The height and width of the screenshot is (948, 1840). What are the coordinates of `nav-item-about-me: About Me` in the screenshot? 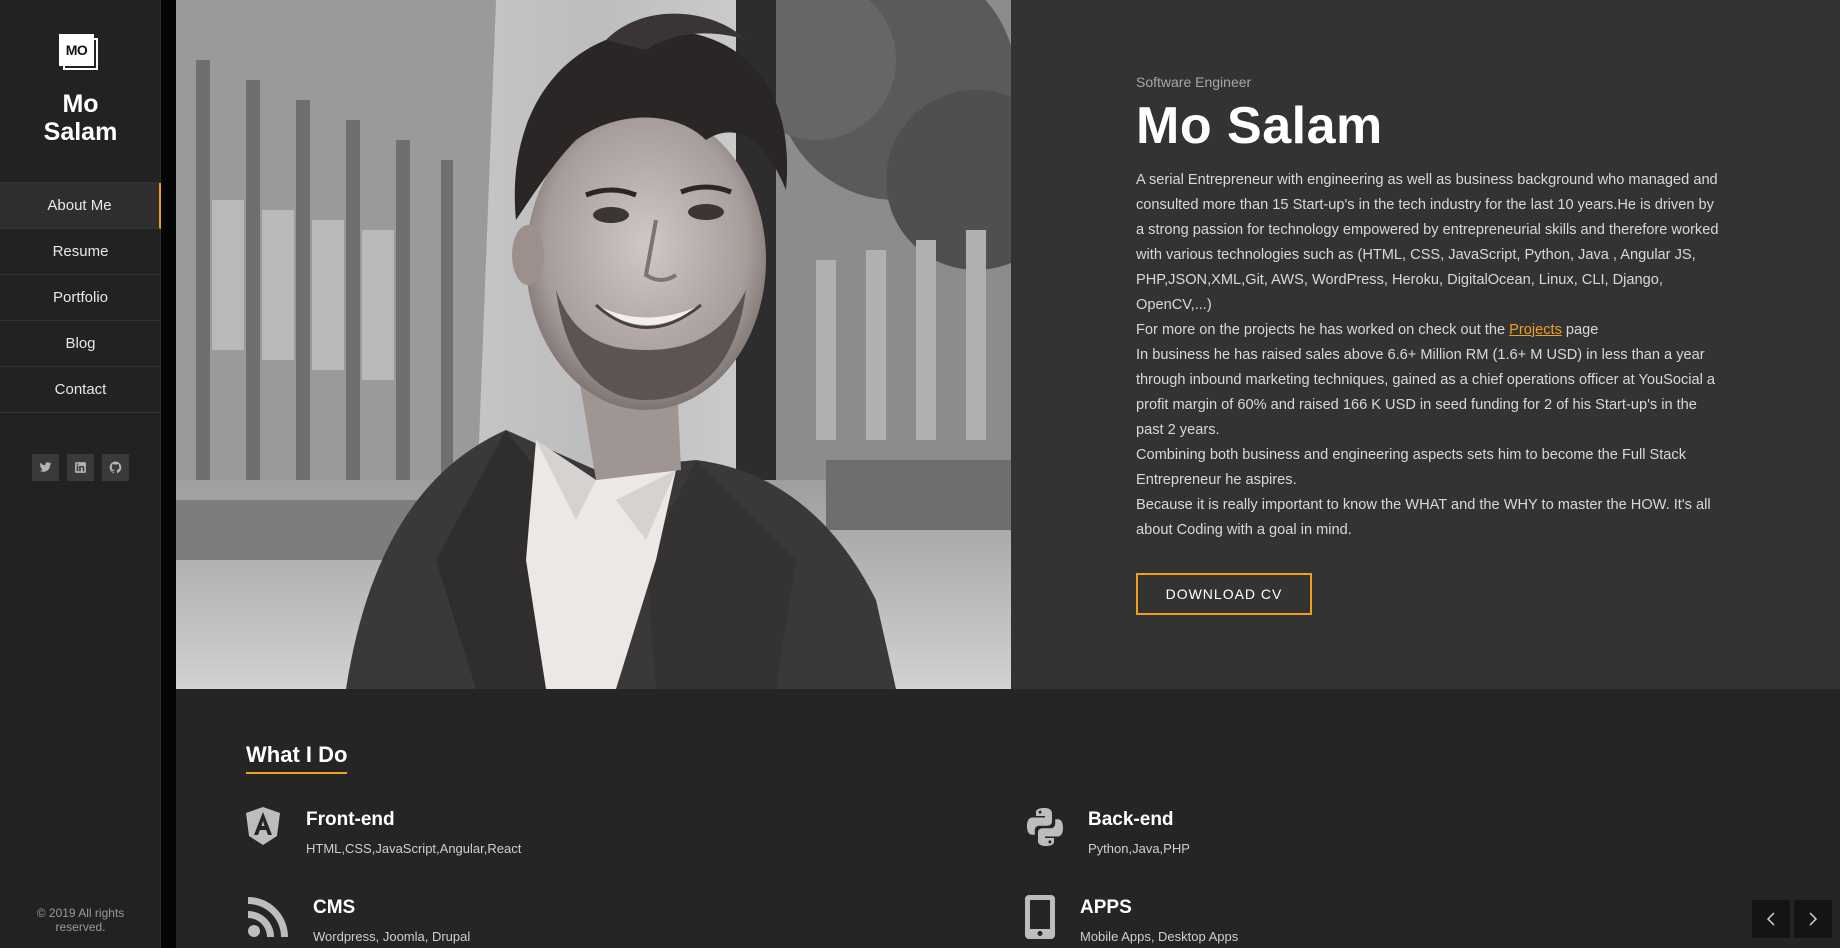 It's located at (80, 206).